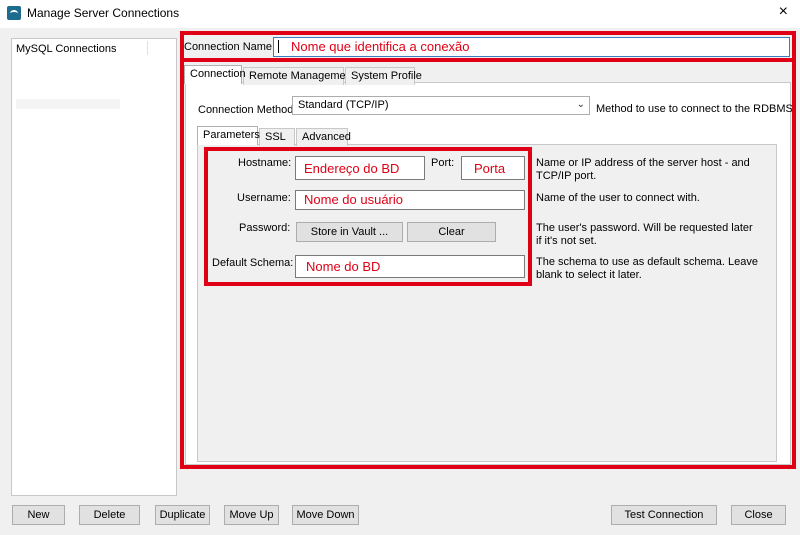  What do you see at coordinates (251, 515) in the screenshot?
I see `move-up-button: Move Up` at bounding box center [251, 515].